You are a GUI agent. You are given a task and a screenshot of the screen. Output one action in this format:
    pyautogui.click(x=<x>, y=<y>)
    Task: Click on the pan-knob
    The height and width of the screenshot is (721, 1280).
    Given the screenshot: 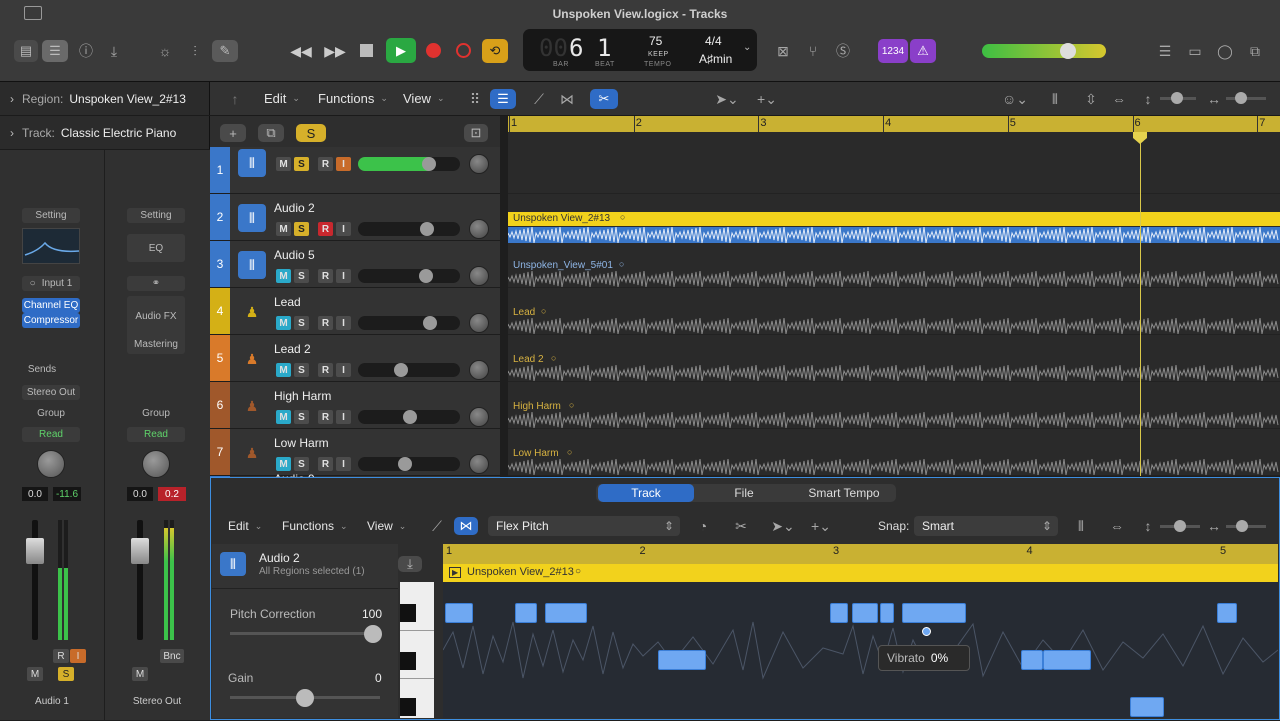 What is the action you would take?
    pyautogui.click(x=51, y=464)
    